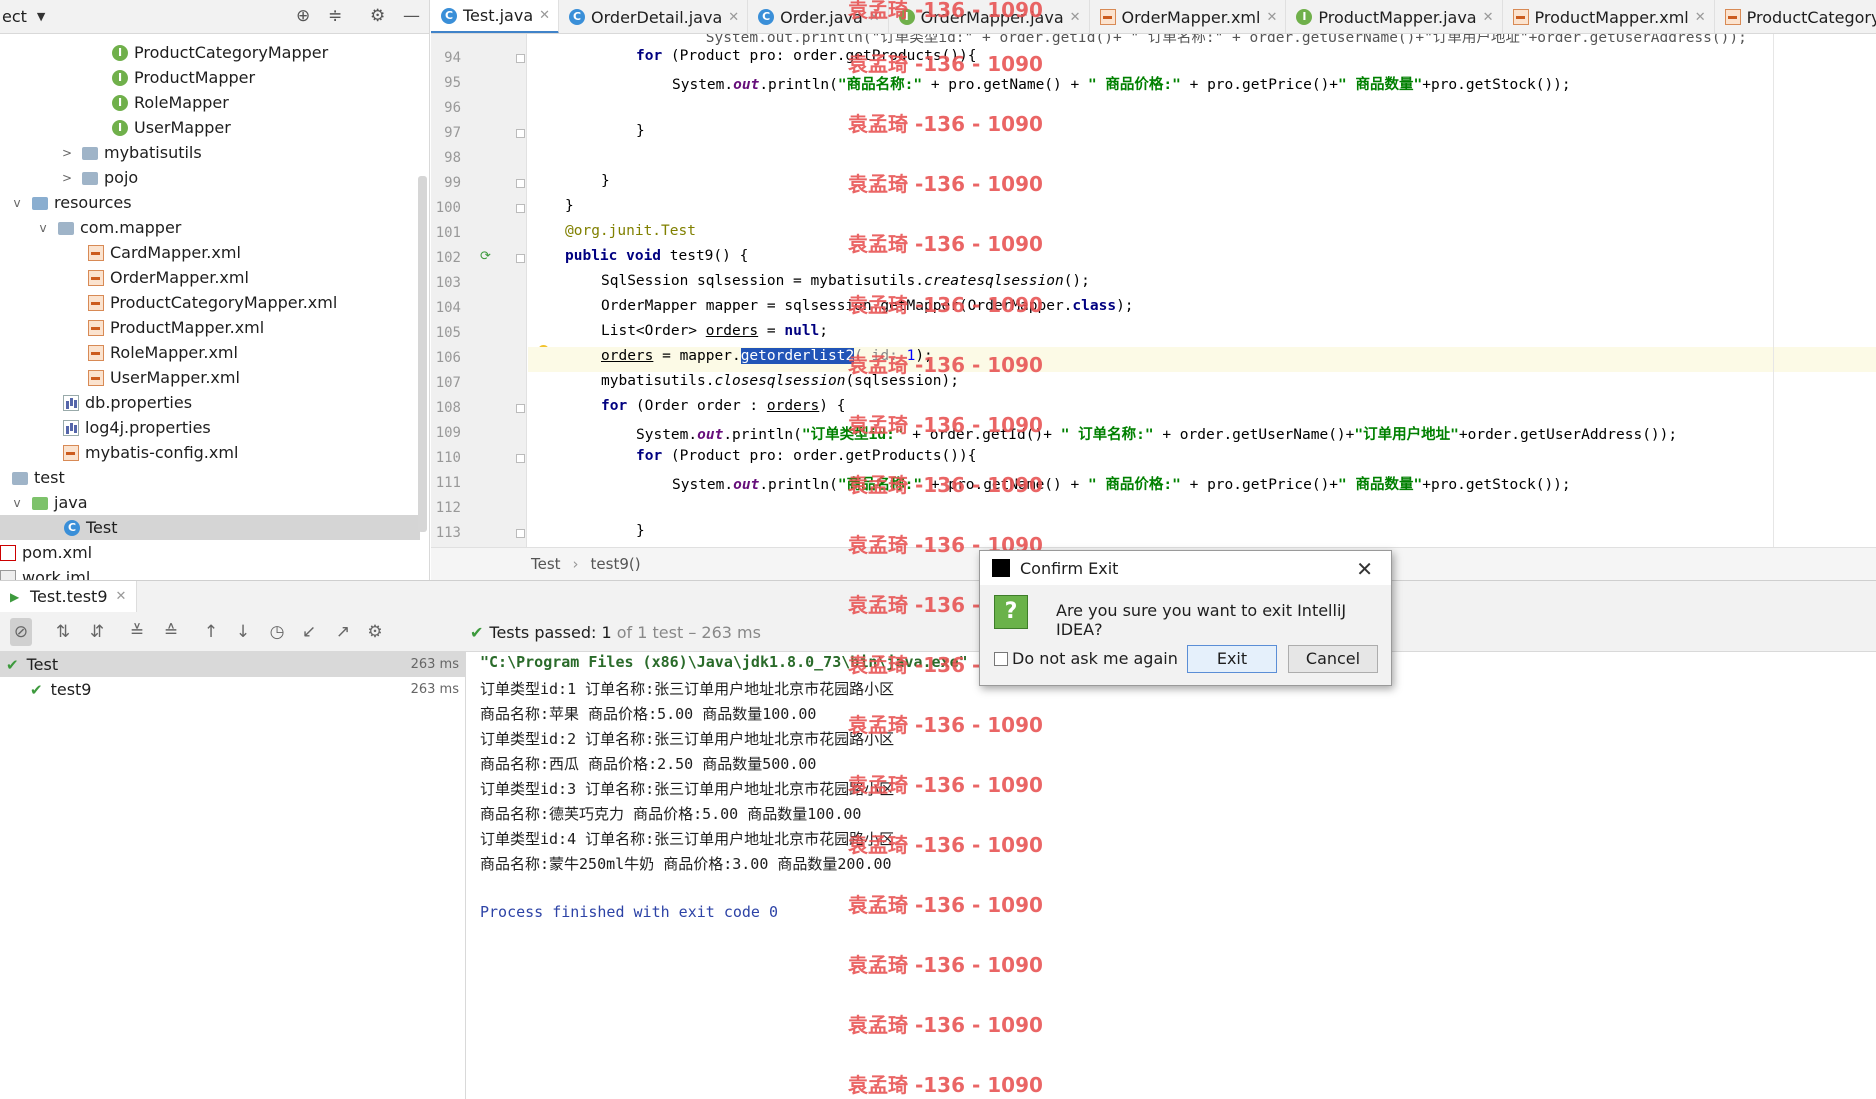  I want to click on do-not-ask-checkbox: Do not ask me again, so click(1086, 658).